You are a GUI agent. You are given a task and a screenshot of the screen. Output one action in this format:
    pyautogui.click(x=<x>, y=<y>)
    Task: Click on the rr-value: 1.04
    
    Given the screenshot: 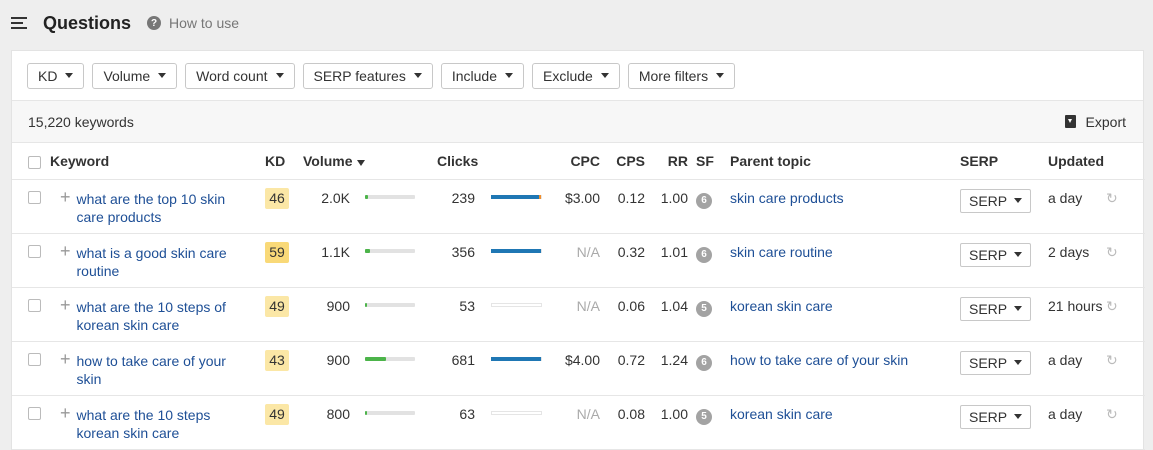 What is the action you would take?
    pyautogui.click(x=666, y=314)
    